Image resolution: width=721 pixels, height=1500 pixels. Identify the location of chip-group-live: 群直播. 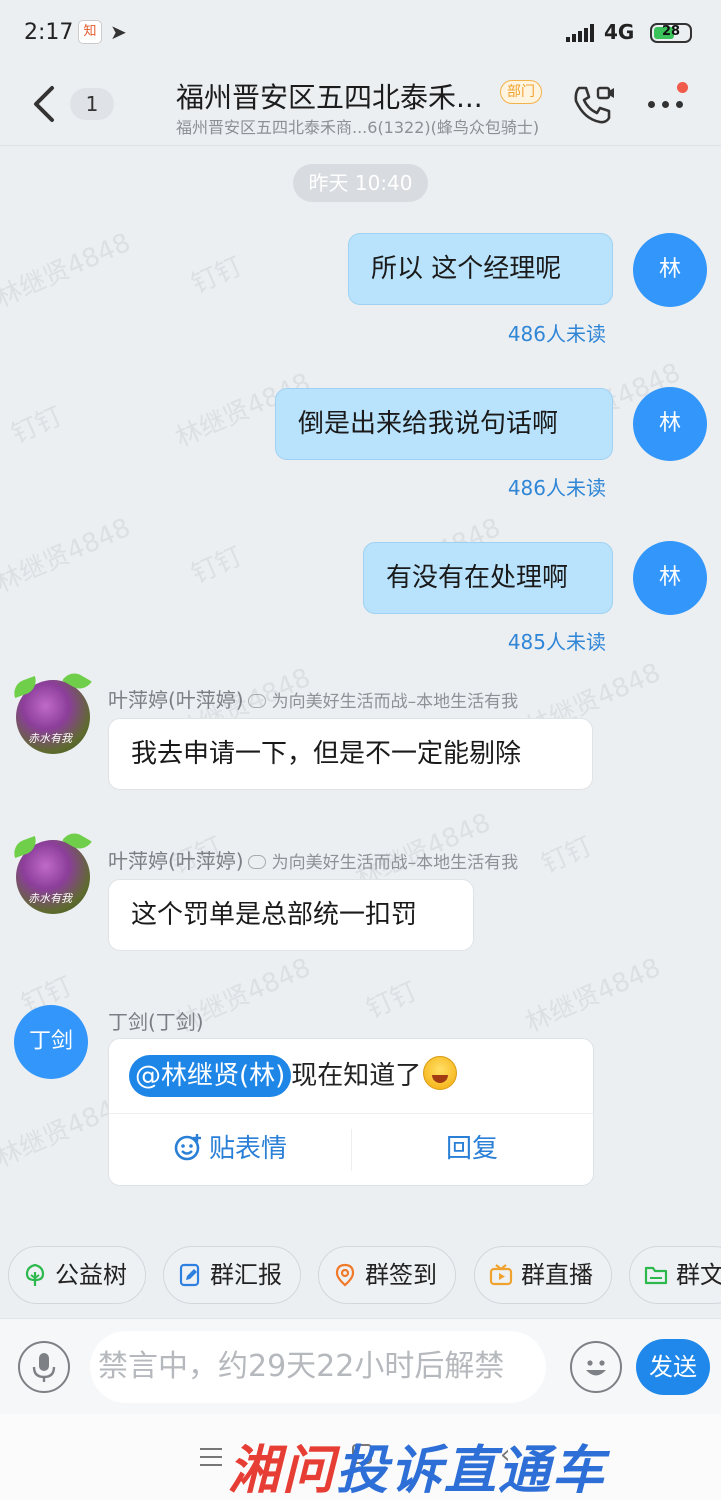
(543, 1275).